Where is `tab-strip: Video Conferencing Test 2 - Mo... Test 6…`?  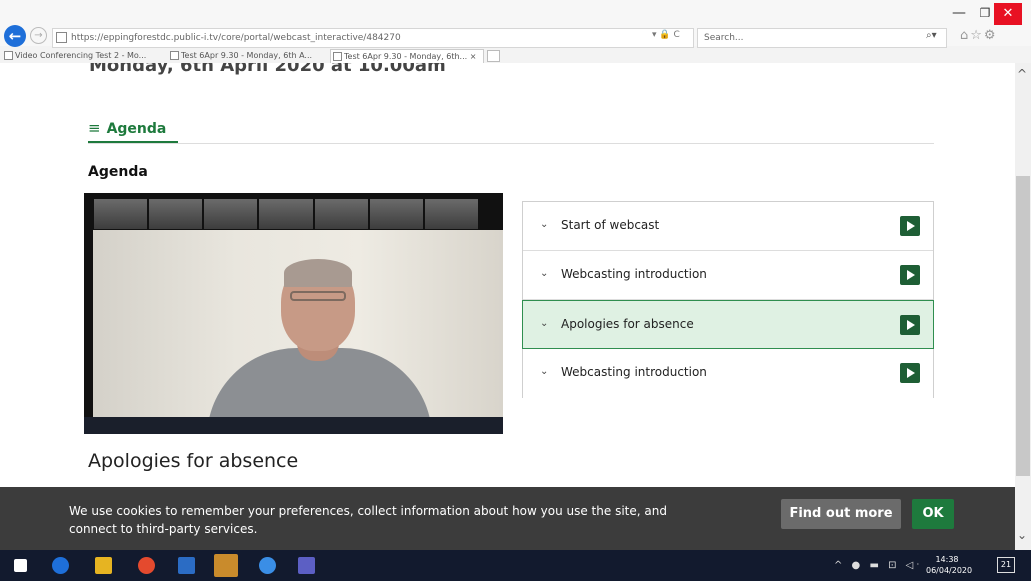 tab-strip: Video Conferencing Test 2 - Mo... Test 6… is located at coordinates (515, 56).